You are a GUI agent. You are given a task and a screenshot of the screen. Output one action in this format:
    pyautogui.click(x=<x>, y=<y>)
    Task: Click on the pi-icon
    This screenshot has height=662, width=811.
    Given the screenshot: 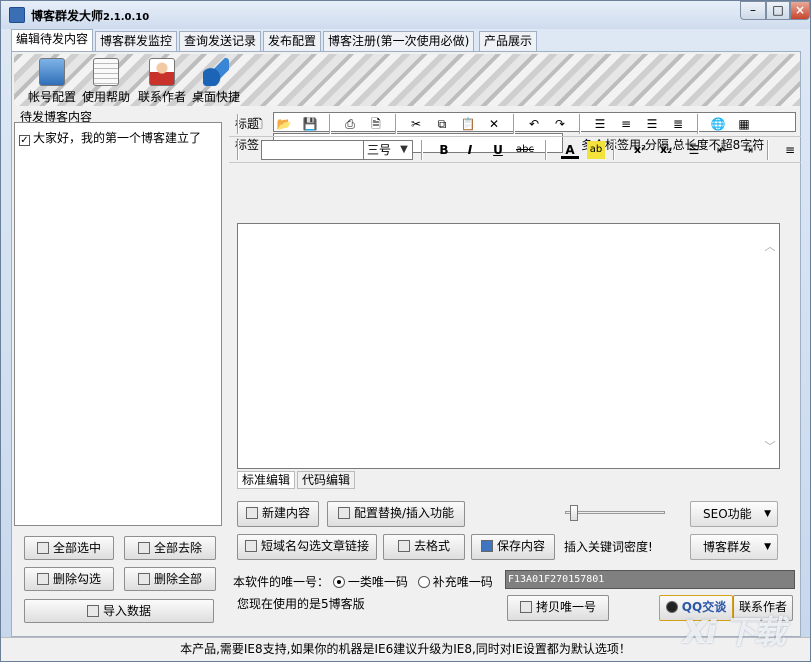 What is the action you would take?
    pyautogui.click(x=250, y=546)
    